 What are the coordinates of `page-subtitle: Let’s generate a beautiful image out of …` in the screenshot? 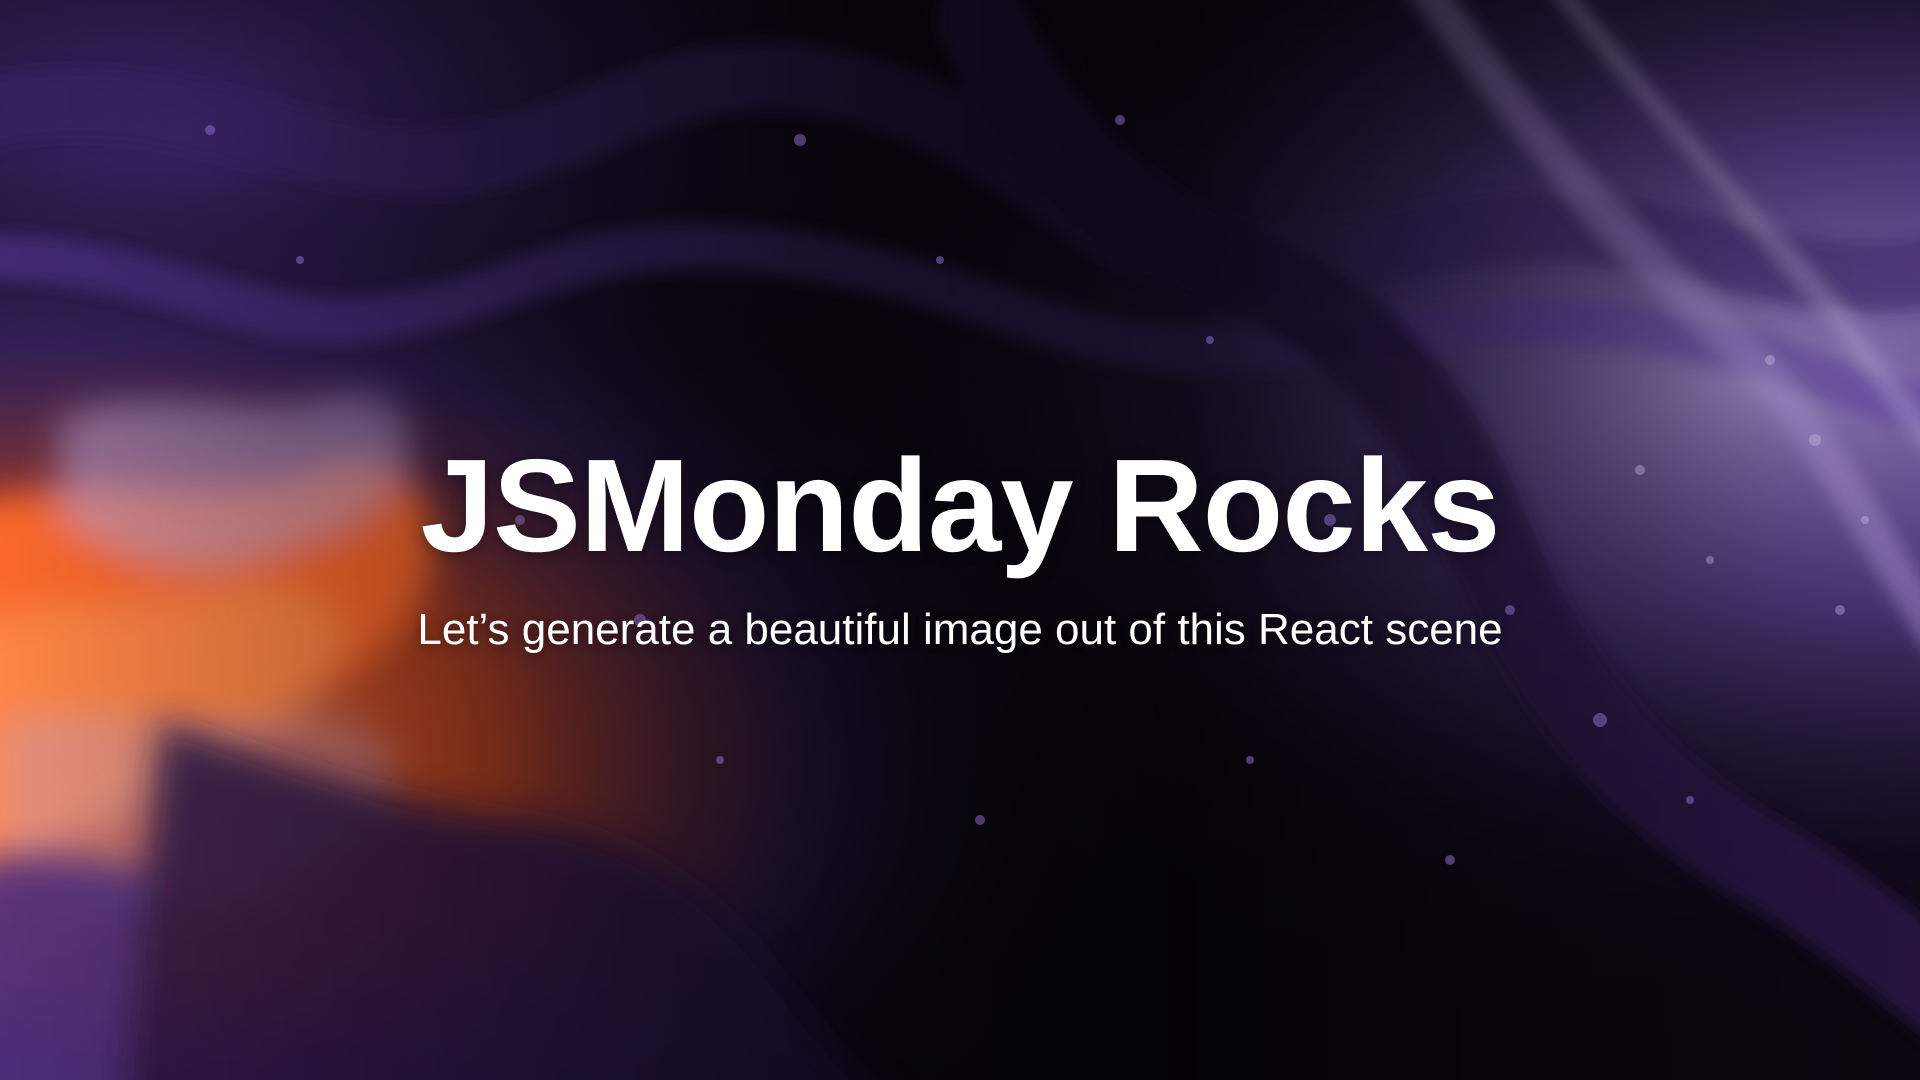 It's located at (960, 629).